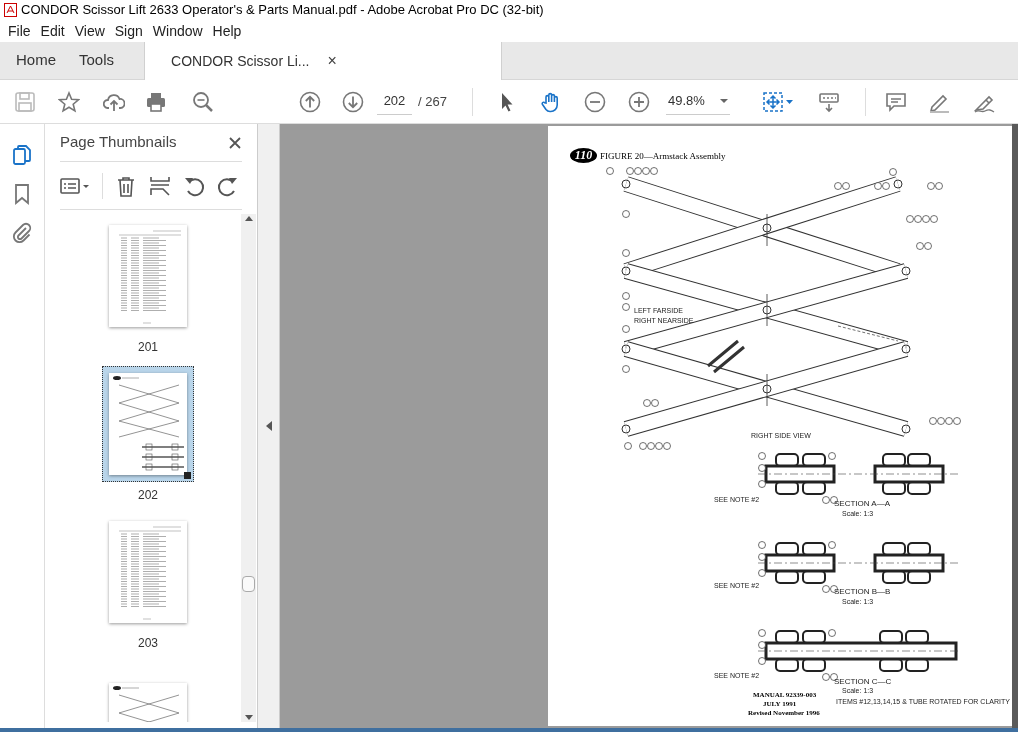 This screenshot has height=732, width=1018. What do you see at coordinates (177, 31) in the screenshot?
I see `menu-item: Window` at bounding box center [177, 31].